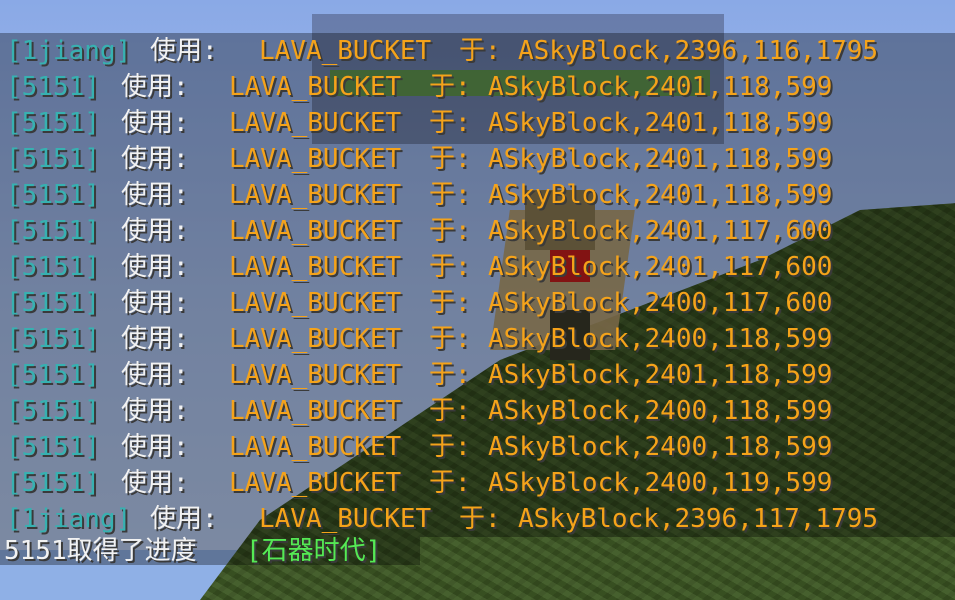 This screenshot has height=600, width=955. What do you see at coordinates (698, 51) in the screenshot?
I see `location-coordinates: ASkyBlock,2396,116,1795` at bounding box center [698, 51].